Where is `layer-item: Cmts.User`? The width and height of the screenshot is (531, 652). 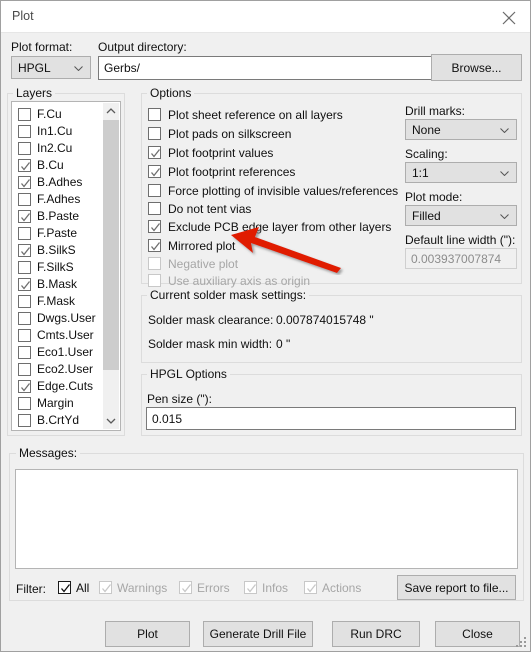
layer-item: Cmts.User is located at coordinates (56, 335).